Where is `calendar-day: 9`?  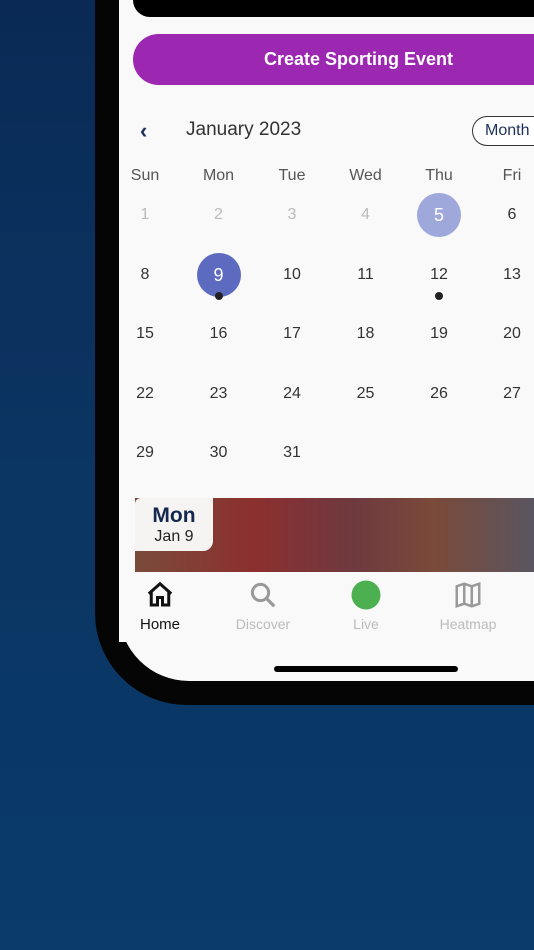
calendar-day: 9 is located at coordinates (218, 275).